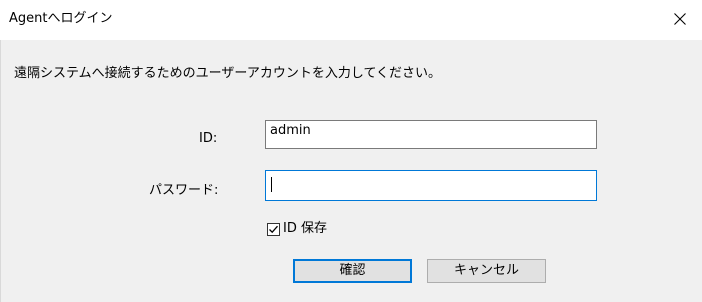 Image resolution: width=702 pixels, height=302 pixels. Describe the element at coordinates (486, 271) in the screenshot. I see `cancel-button: キャンセル` at that location.